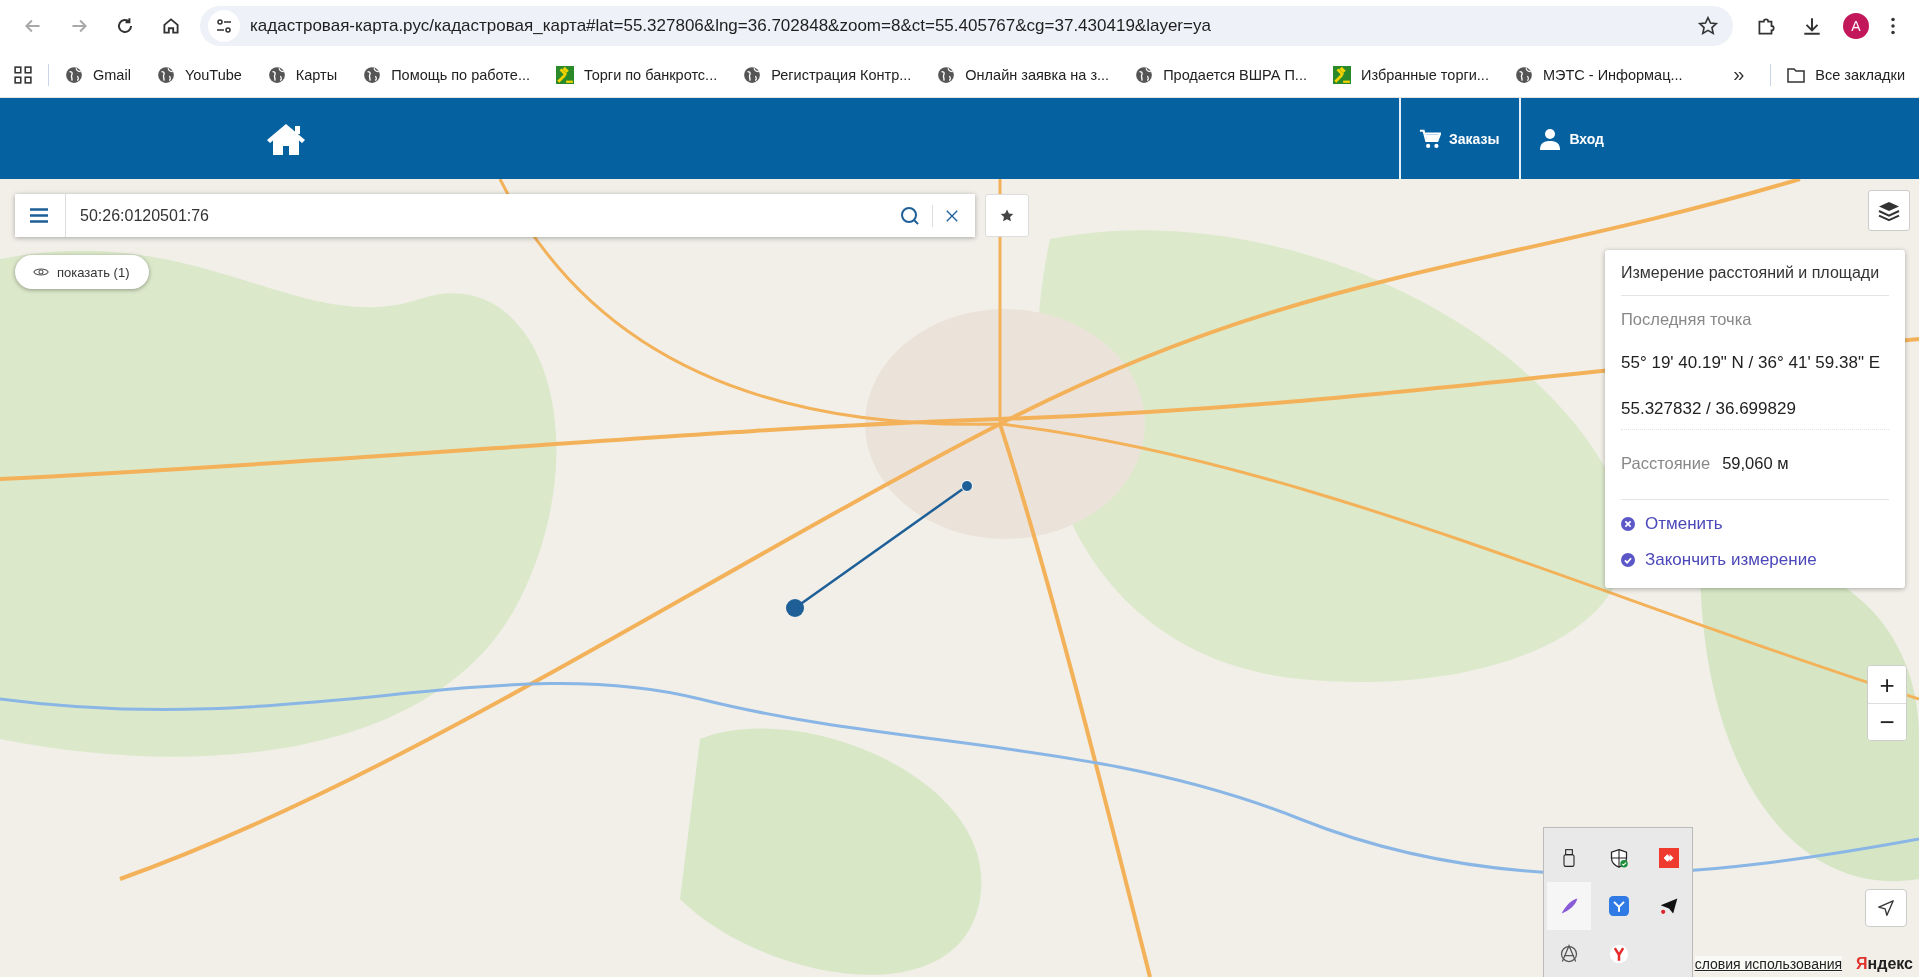 The width and height of the screenshot is (1919, 977). Describe the element at coordinates (1755, 560) in the screenshot. I see `panel-action-link: Закончить измерение` at that location.